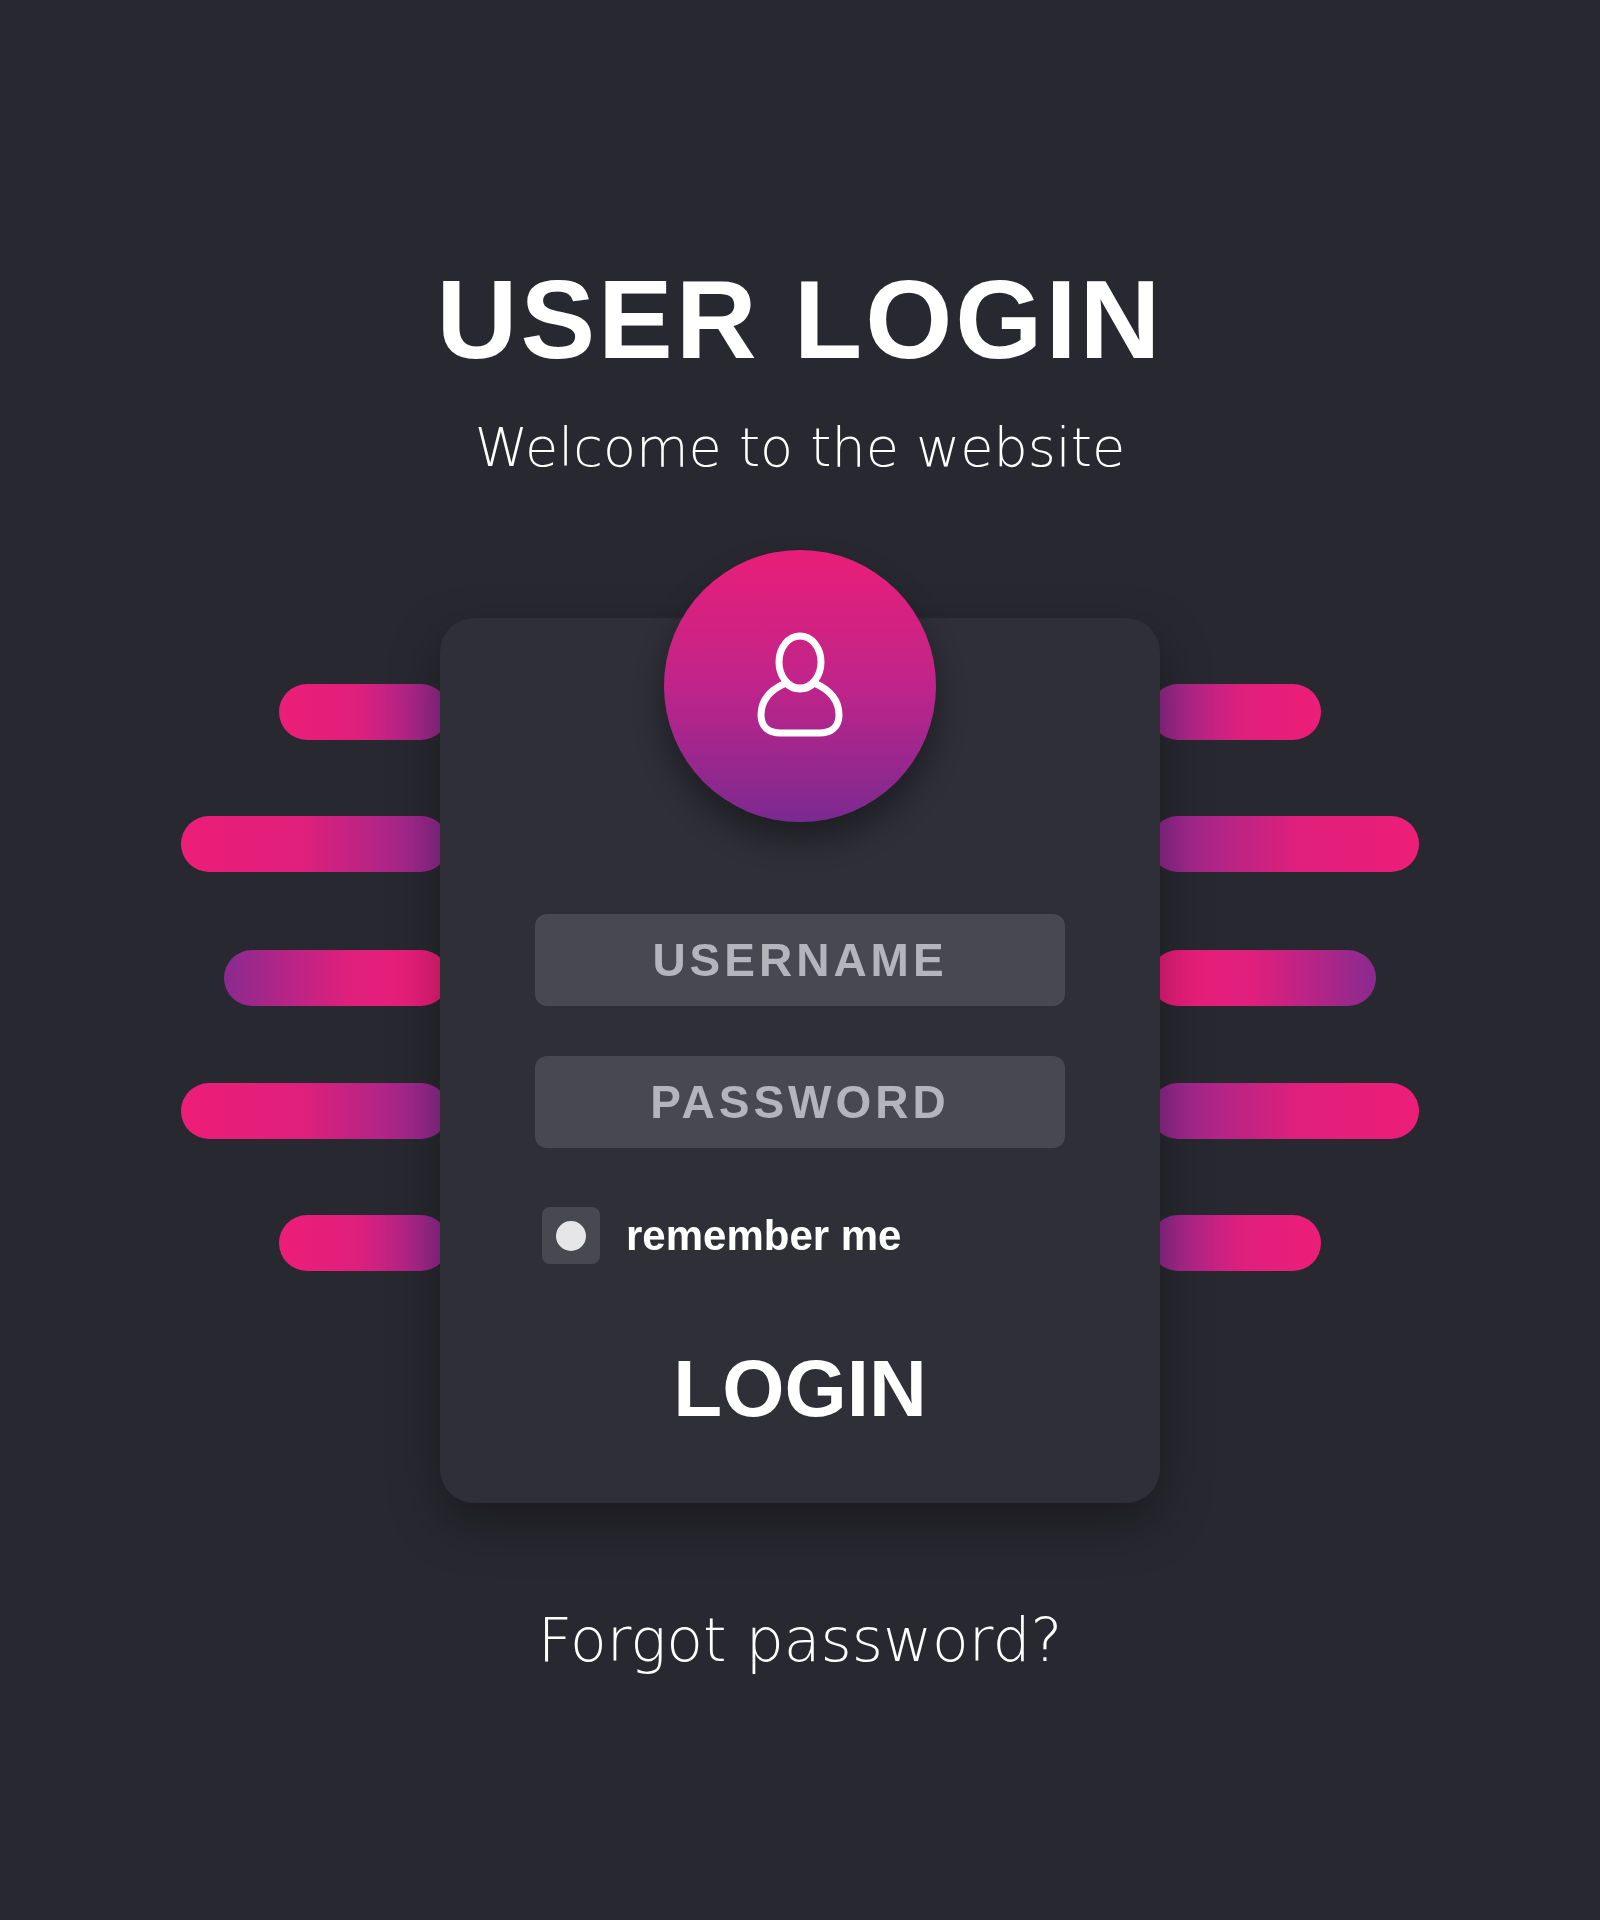 The height and width of the screenshot is (1920, 1600). What do you see at coordinates (800, 1640) in the screenshot?
I see `forgot-password-link: Forgot password?` at bounding box center [800, 1640].